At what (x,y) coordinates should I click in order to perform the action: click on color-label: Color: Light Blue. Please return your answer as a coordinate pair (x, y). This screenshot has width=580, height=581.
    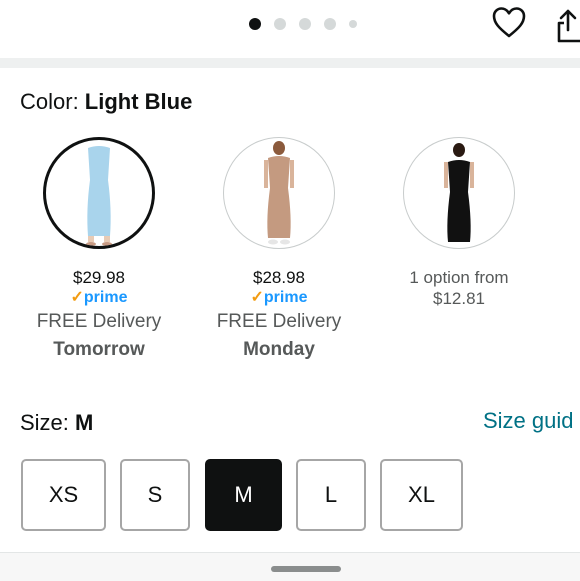
    Looking at the image, I should click on (106, 102).